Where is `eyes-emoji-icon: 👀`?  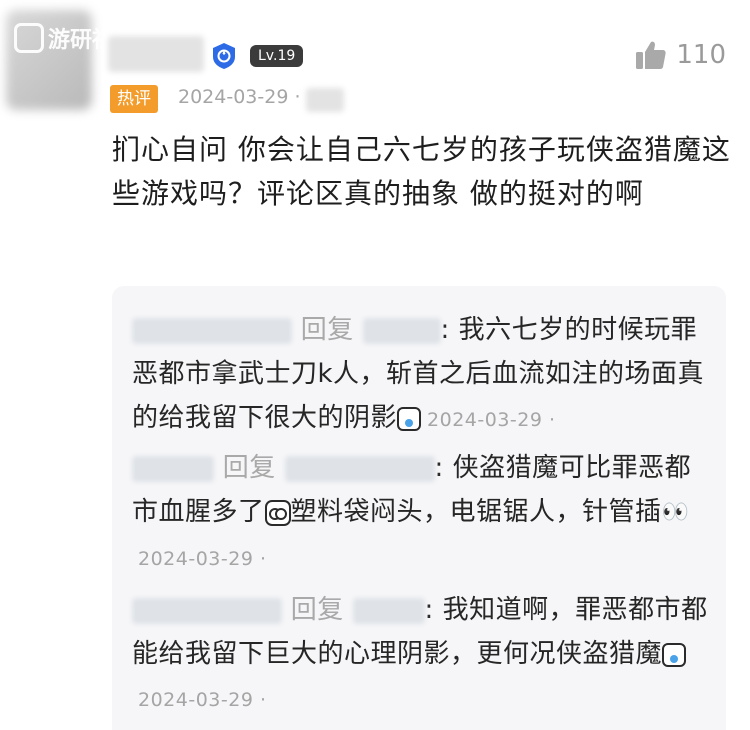
eyes-emoji-icon: 👀 is located at coordinates (675, 512).